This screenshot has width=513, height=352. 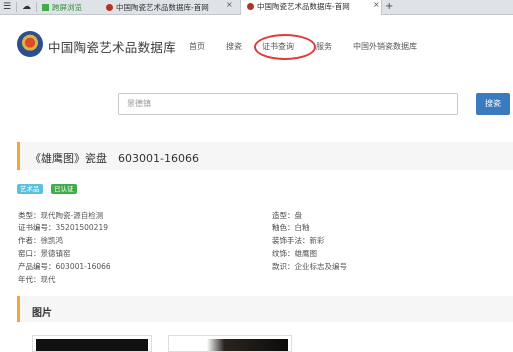 What do you see at coordinates (114, 158) in the screenshot?
I see `product-title: 《雄鹰图》瓷盘 603001-16066` at bounding box center [114, 158].